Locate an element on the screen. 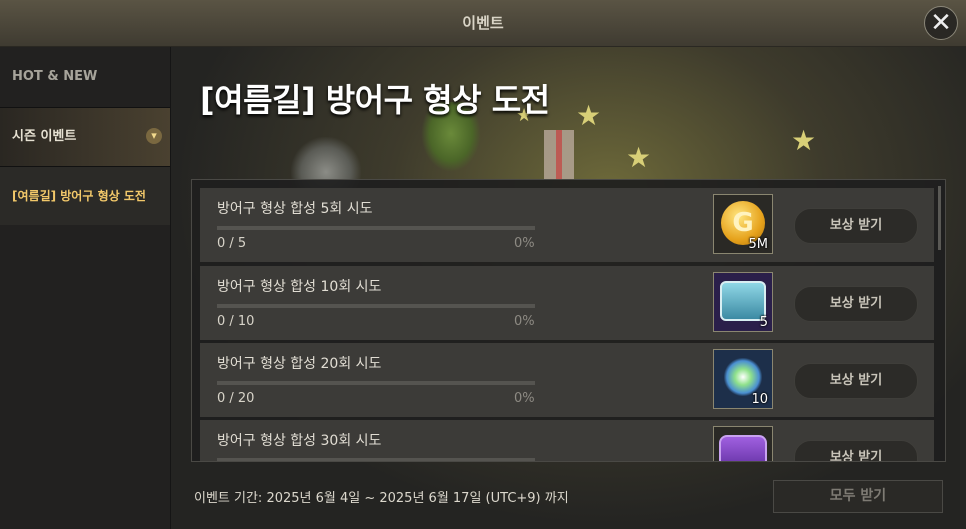  reward-slot: 10 is located at coordinates (743, 379).